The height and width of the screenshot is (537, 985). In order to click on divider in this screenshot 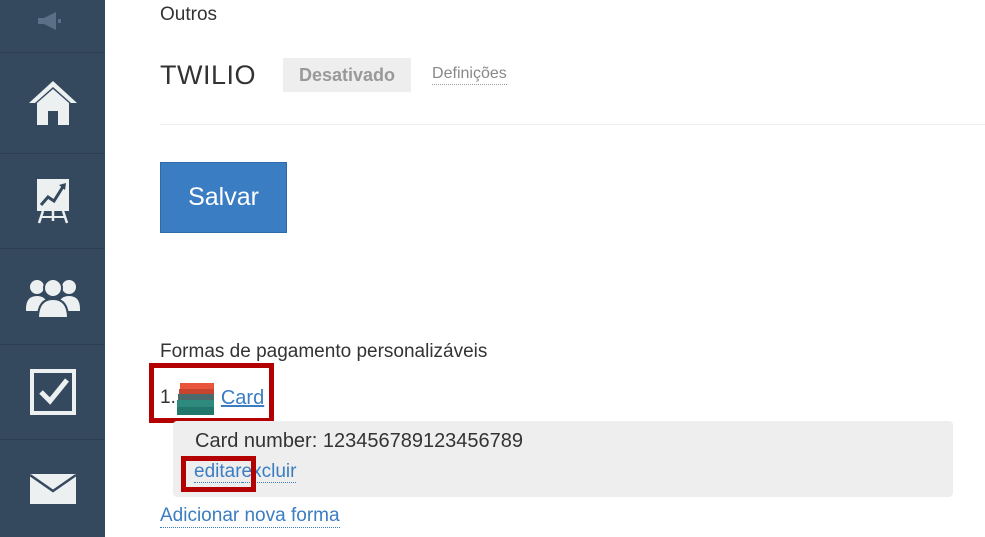, I will do `click(572, 124)`.